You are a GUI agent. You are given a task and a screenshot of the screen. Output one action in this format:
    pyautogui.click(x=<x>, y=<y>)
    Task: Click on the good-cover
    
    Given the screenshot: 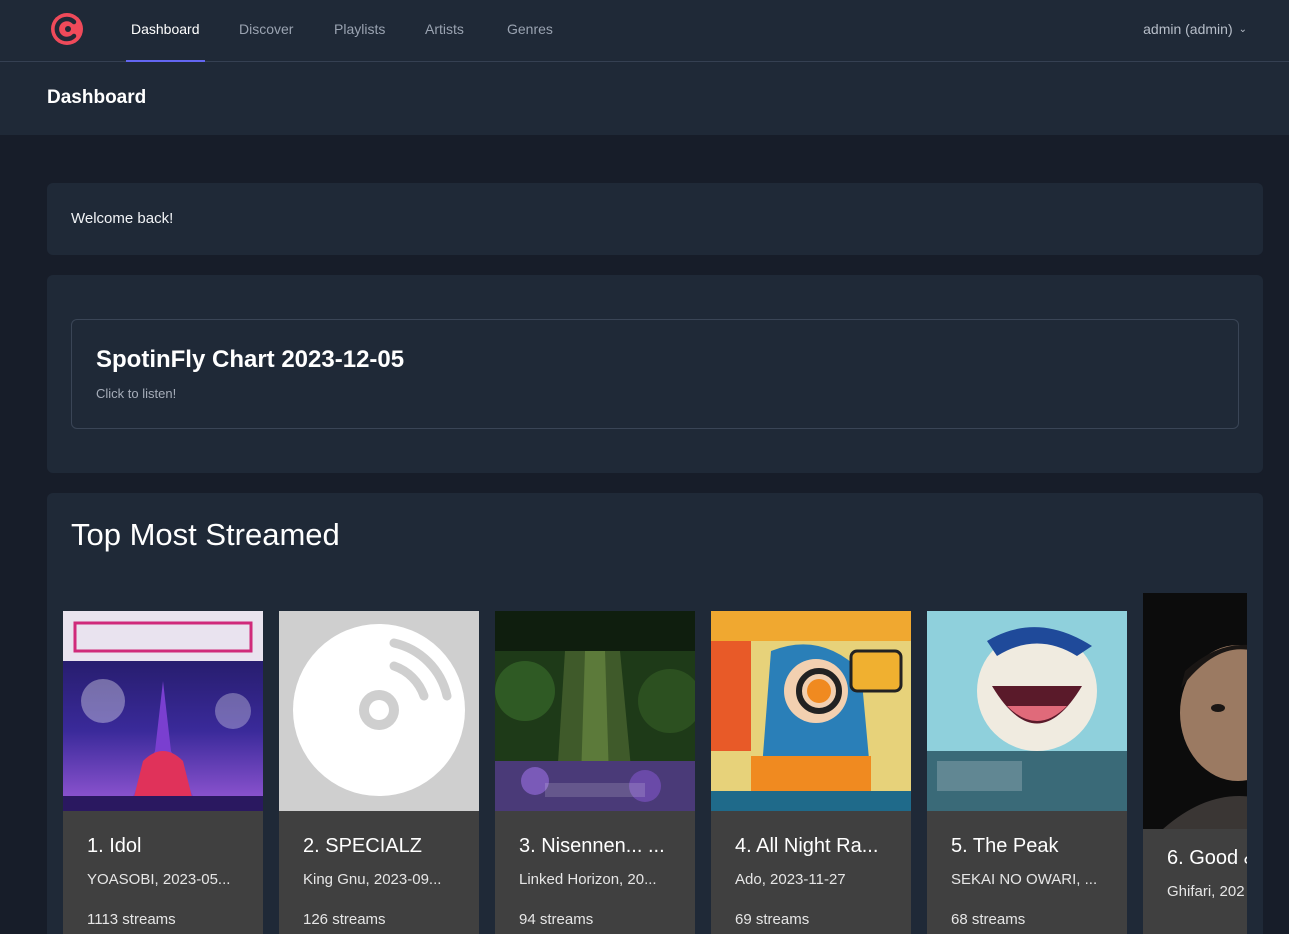 What is the action you would take?
    pyautogui.click(x=1195, y=711)
    